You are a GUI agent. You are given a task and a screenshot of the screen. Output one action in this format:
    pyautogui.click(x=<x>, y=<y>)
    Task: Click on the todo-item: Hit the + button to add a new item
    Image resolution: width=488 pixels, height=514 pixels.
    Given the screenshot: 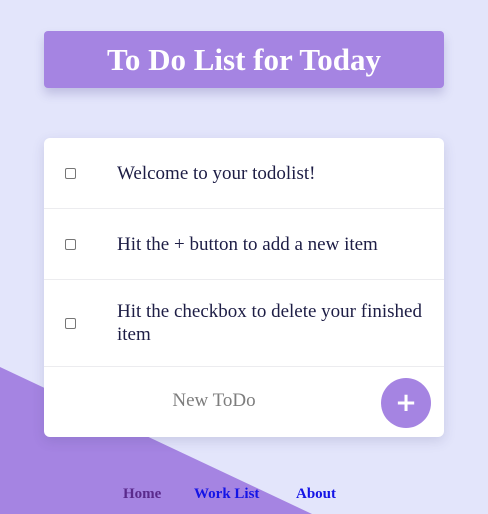 What is the action you would take?
    pyautogui.click(x=244, y=244)
    